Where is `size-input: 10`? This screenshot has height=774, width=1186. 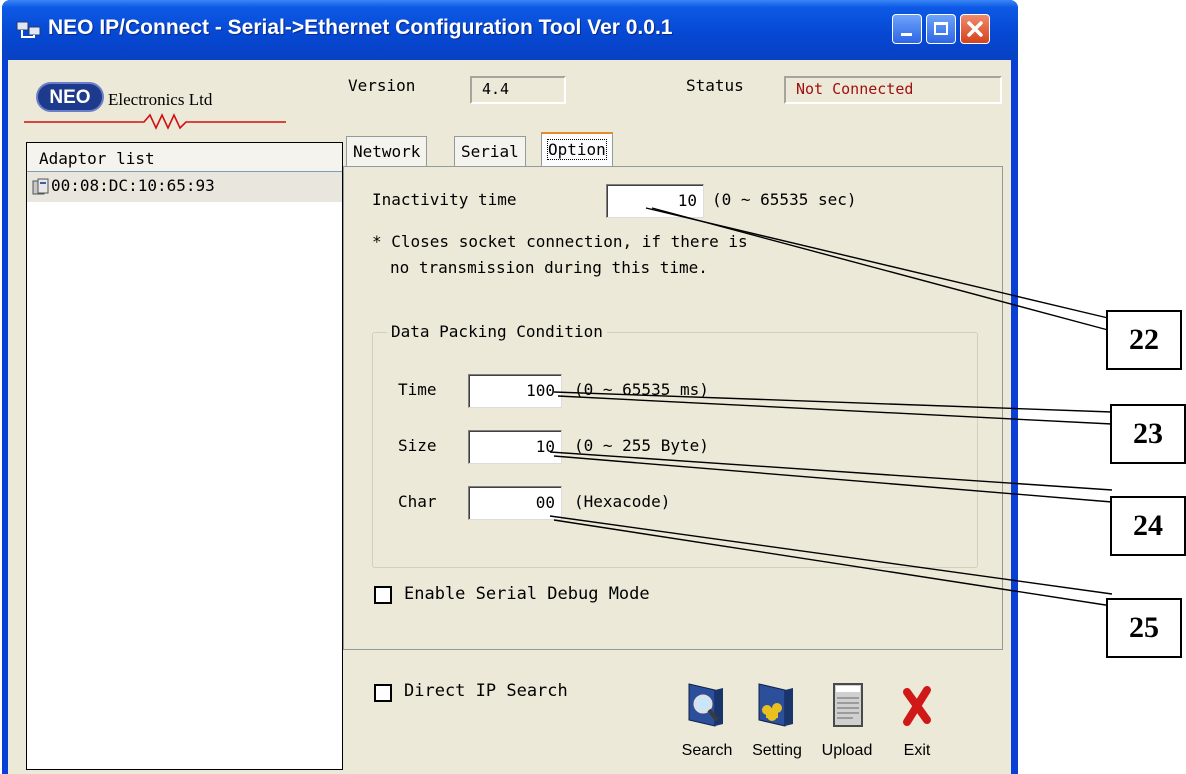
size-input: 10 is located at coordinates (515, 447).